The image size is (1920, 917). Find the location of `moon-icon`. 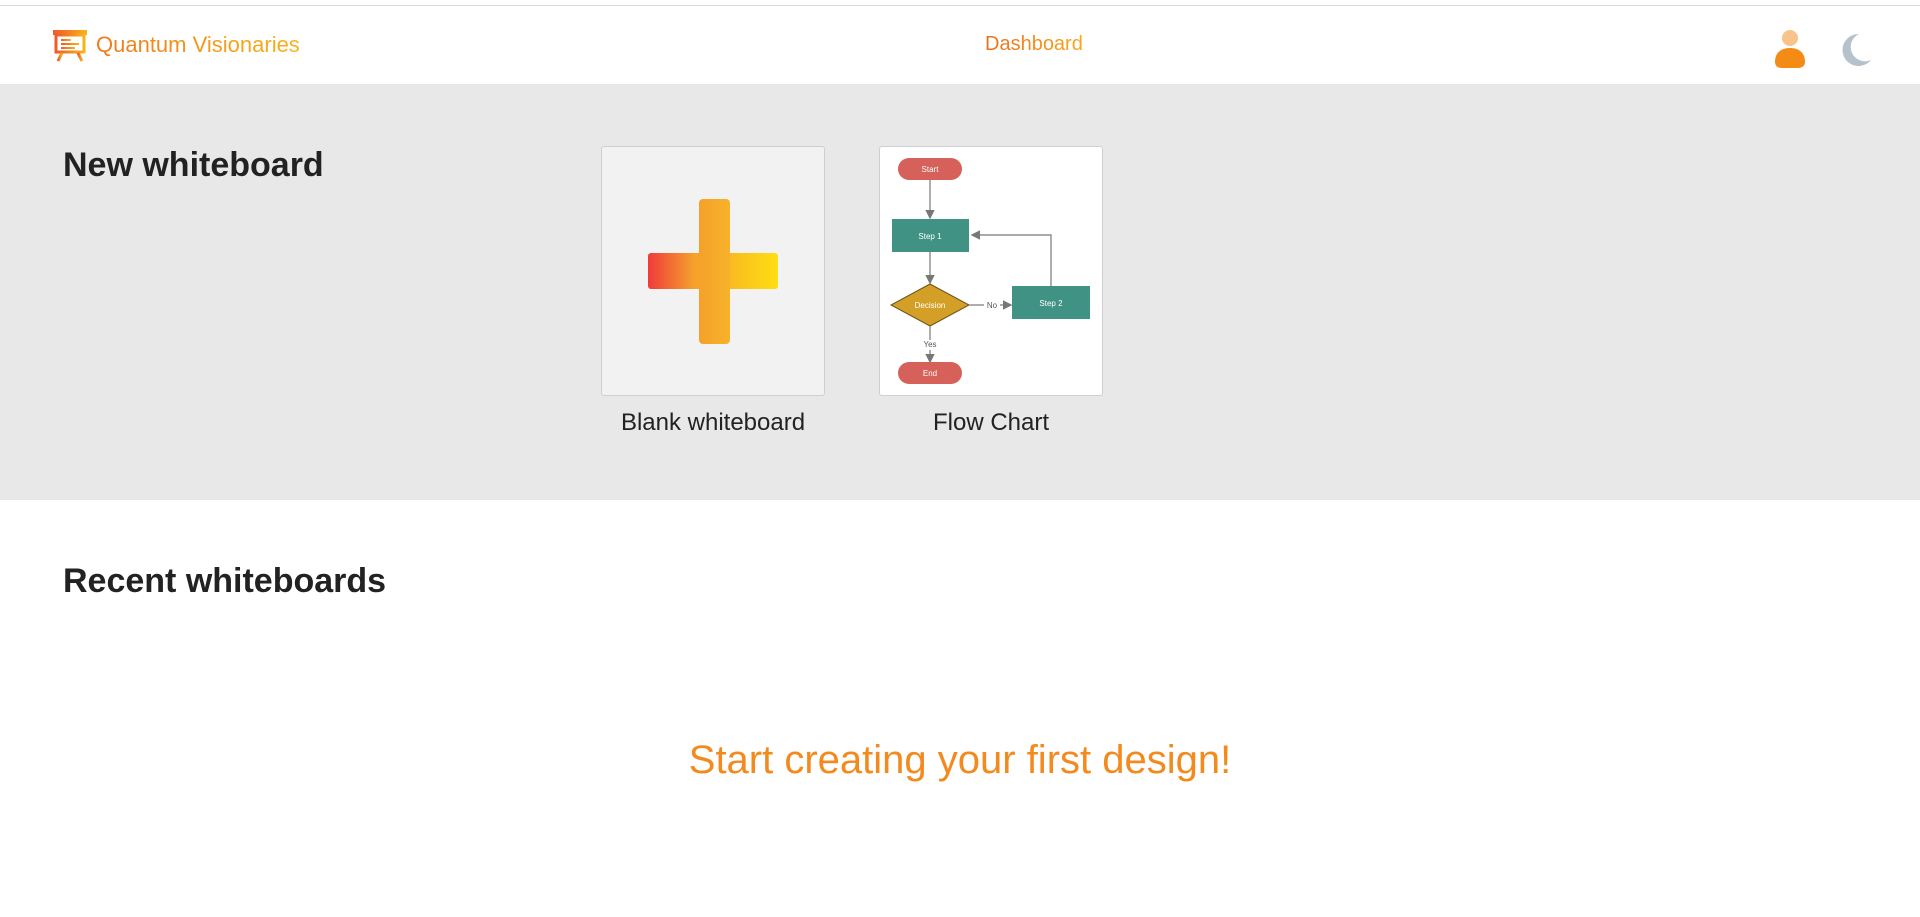

moon-icon is located at coordinates (1856, 49).